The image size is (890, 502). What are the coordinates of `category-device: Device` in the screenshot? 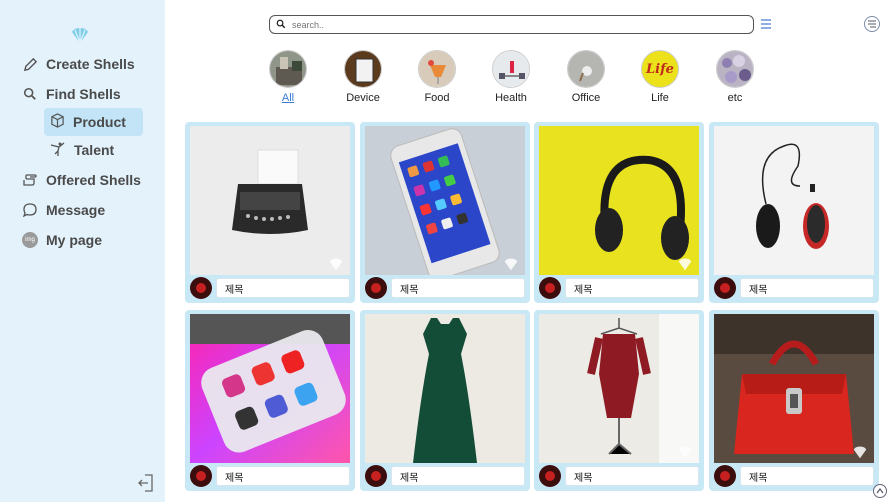 It's located at (363, 77).